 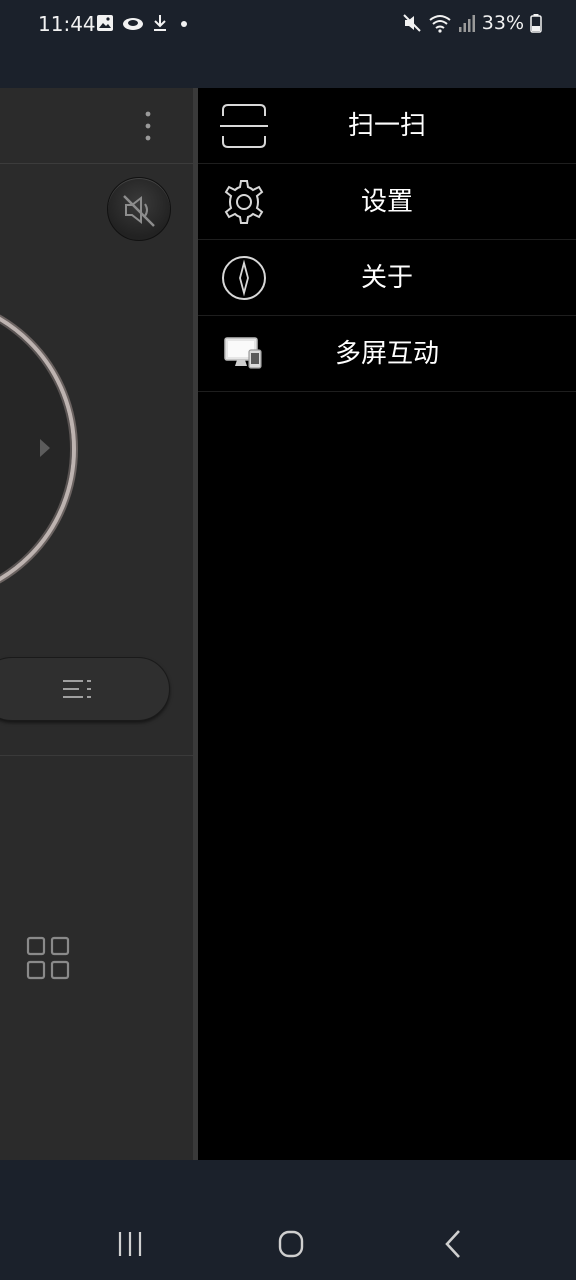 I want to click on direction-pad, so click(x=38, y=449).